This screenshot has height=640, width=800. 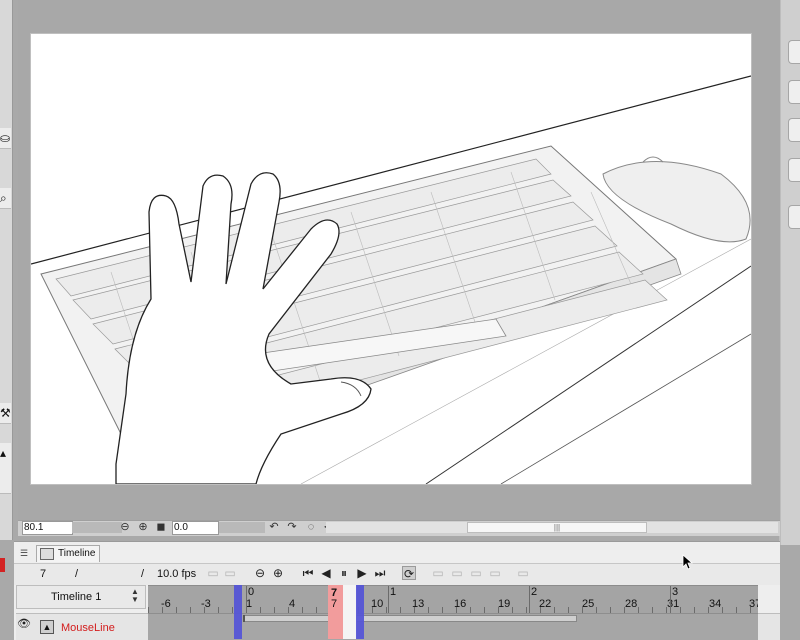 I want to click on previous-frame-icon: ◀, so click(x=326, y=573).